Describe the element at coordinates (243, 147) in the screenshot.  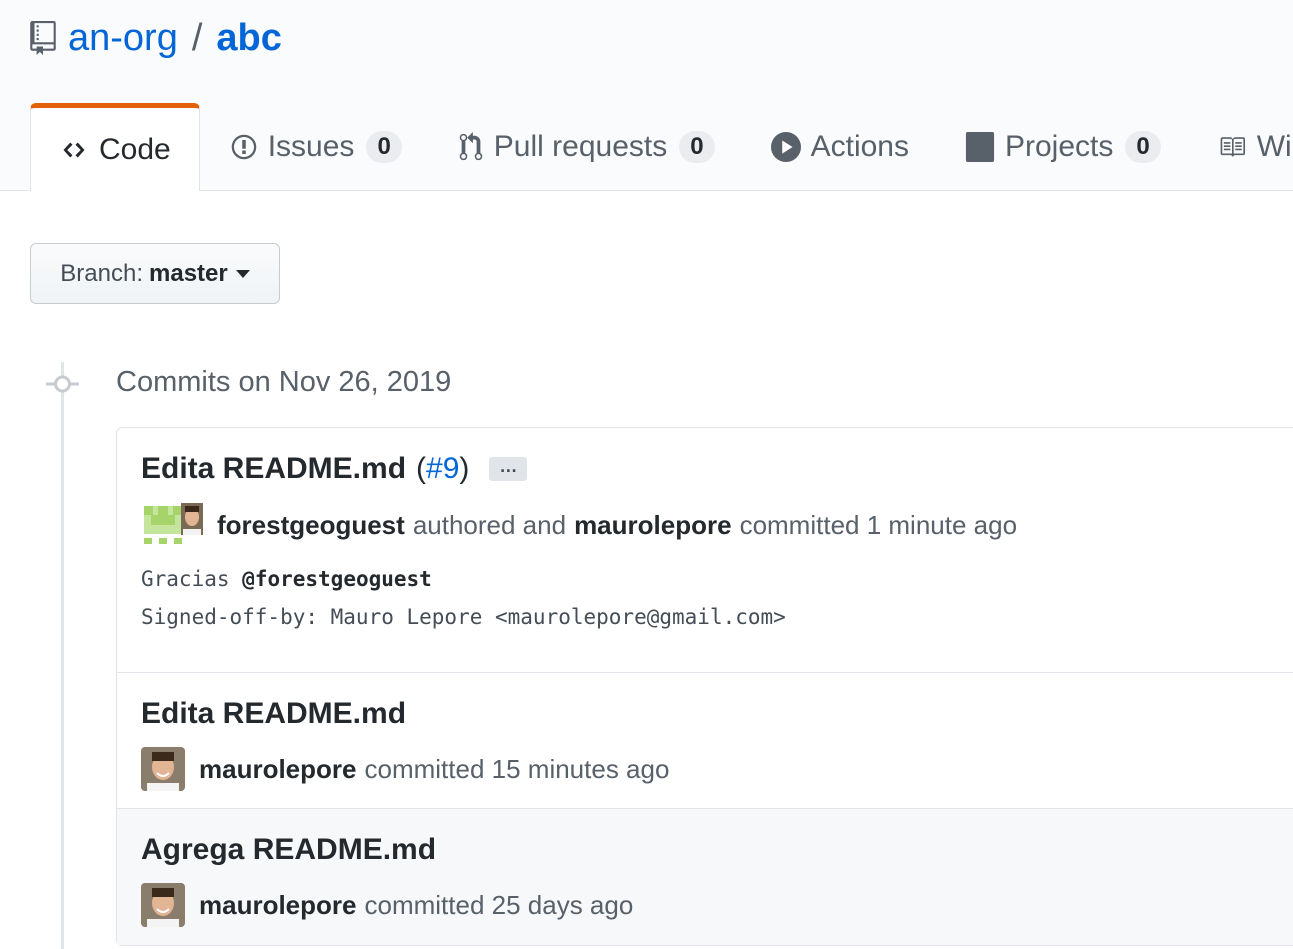
I see `issue-icon` at that location.